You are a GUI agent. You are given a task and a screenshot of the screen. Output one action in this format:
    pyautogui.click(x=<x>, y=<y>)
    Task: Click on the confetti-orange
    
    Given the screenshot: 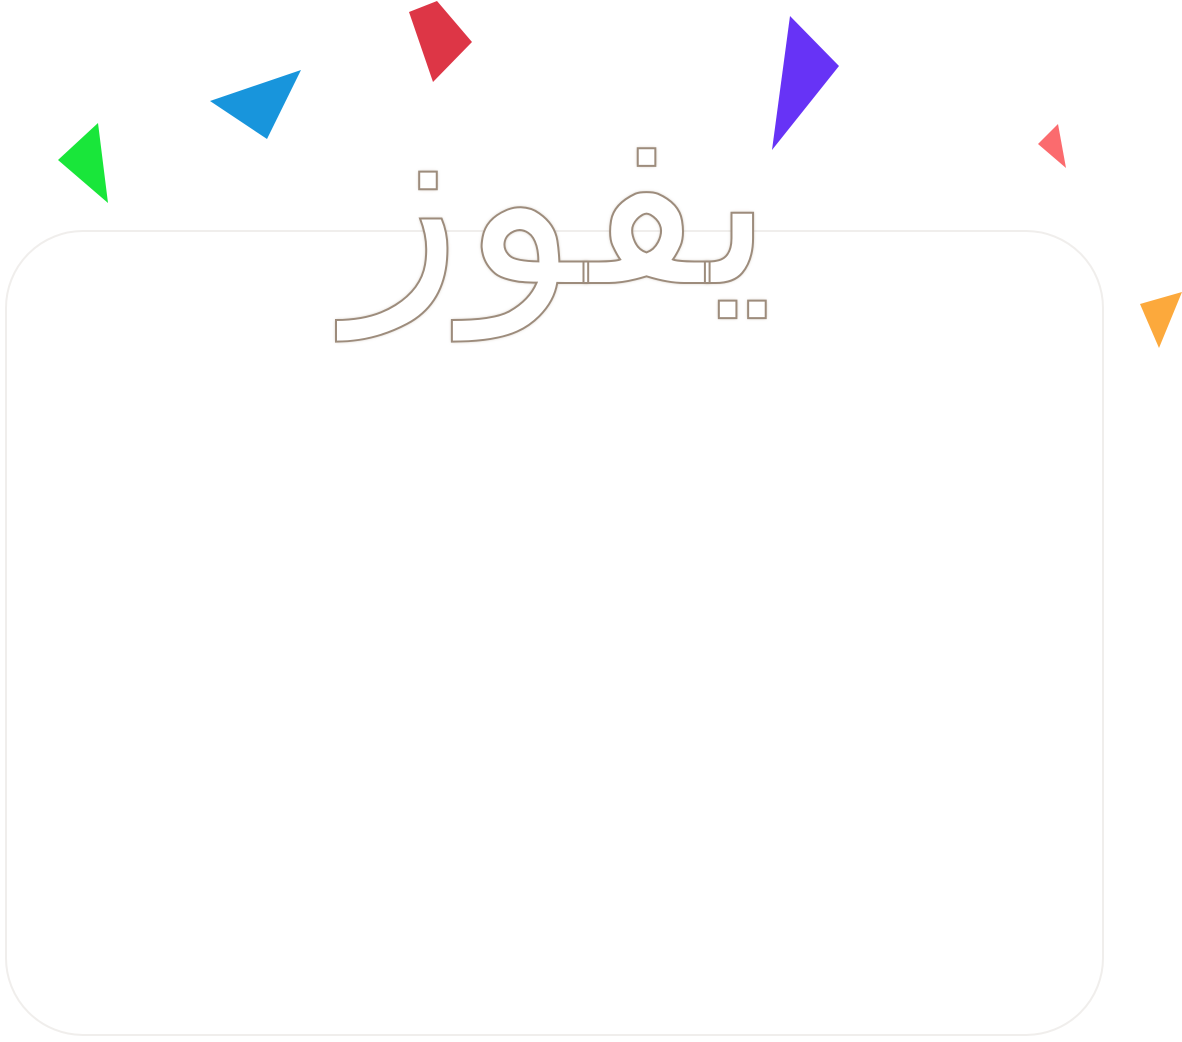 What is the action you would take?
    pyautogui.click(x=1161, y=320)
    